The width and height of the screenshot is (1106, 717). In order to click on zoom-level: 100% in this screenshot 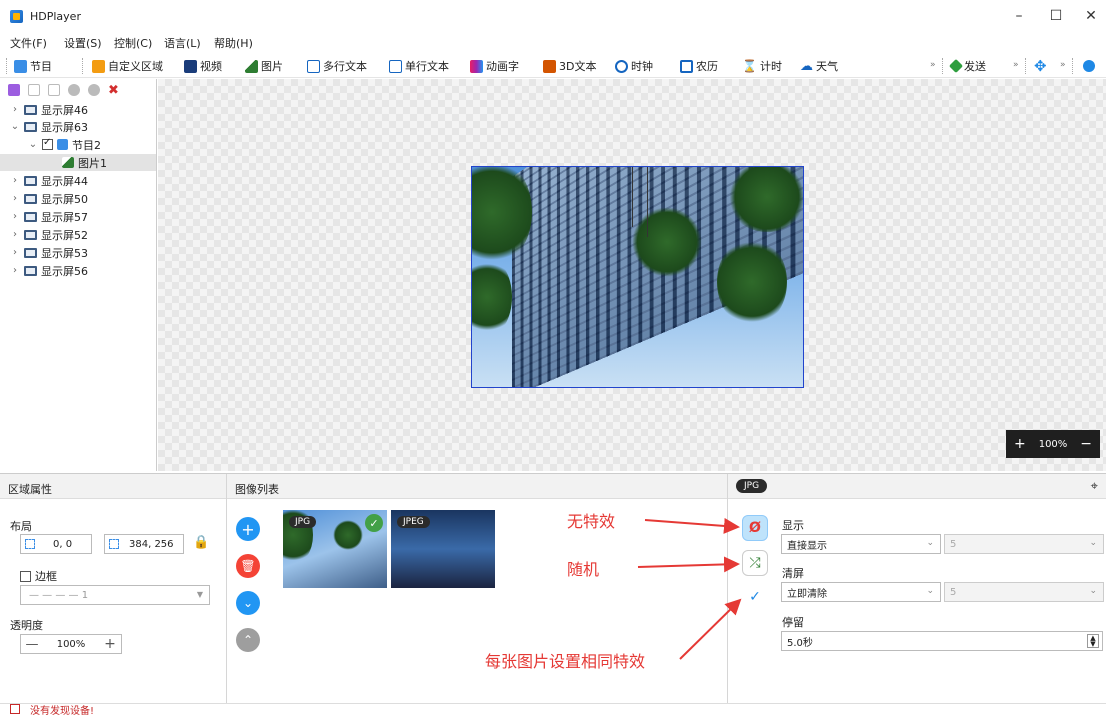, I will do `click(1053, 444)`.